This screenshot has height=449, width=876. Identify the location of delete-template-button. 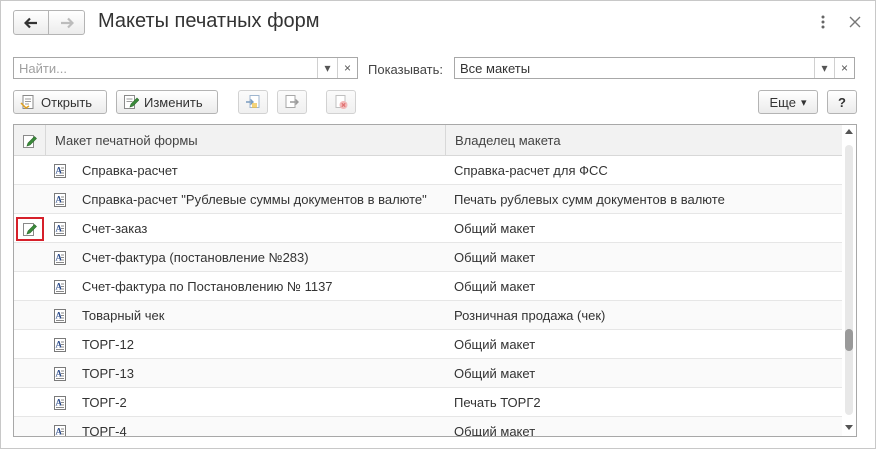
(341, 102).